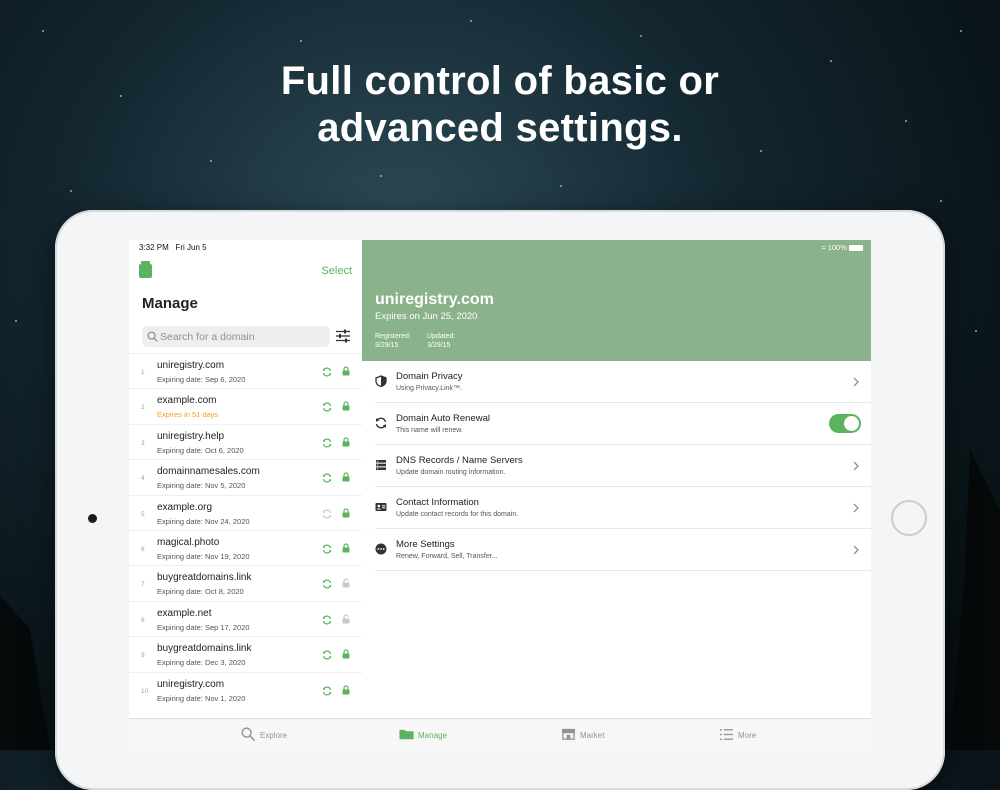 This screenshot has height=790, width=1000. I want to click on tab-label: More, so click(747, 735).